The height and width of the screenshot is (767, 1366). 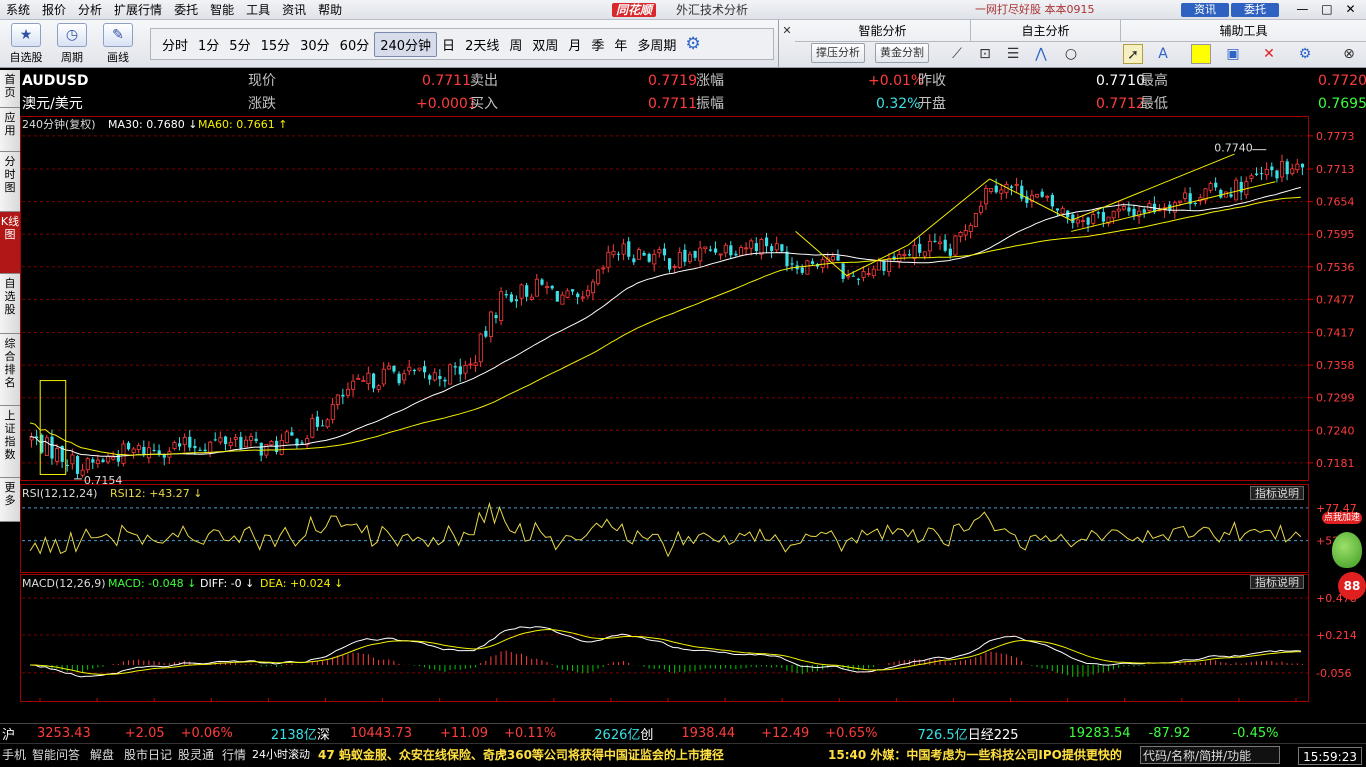 I want to click on period-tool: ◷ 周期, so click(x=72, y=44).